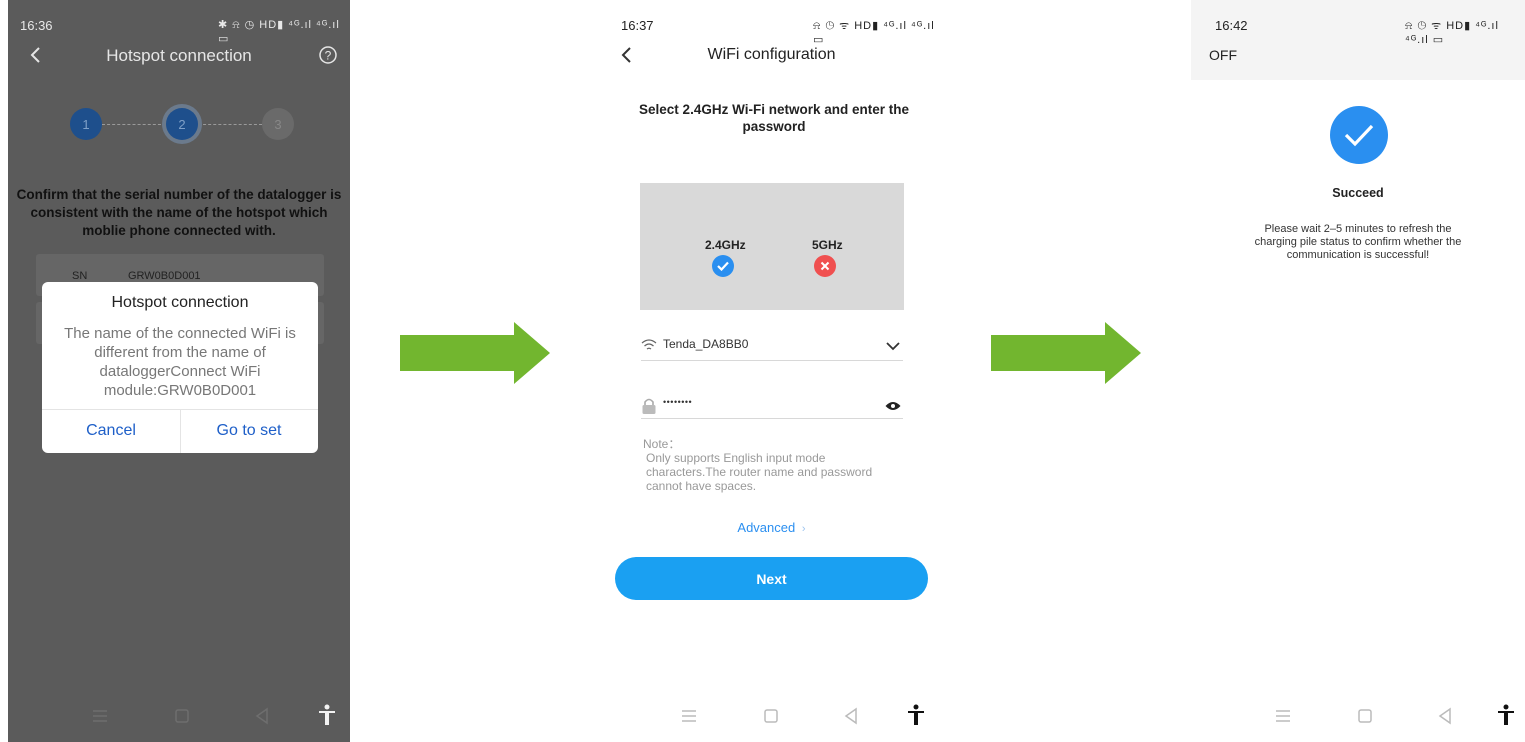  I want to click on off-label: OFF, so click(1223, 55).